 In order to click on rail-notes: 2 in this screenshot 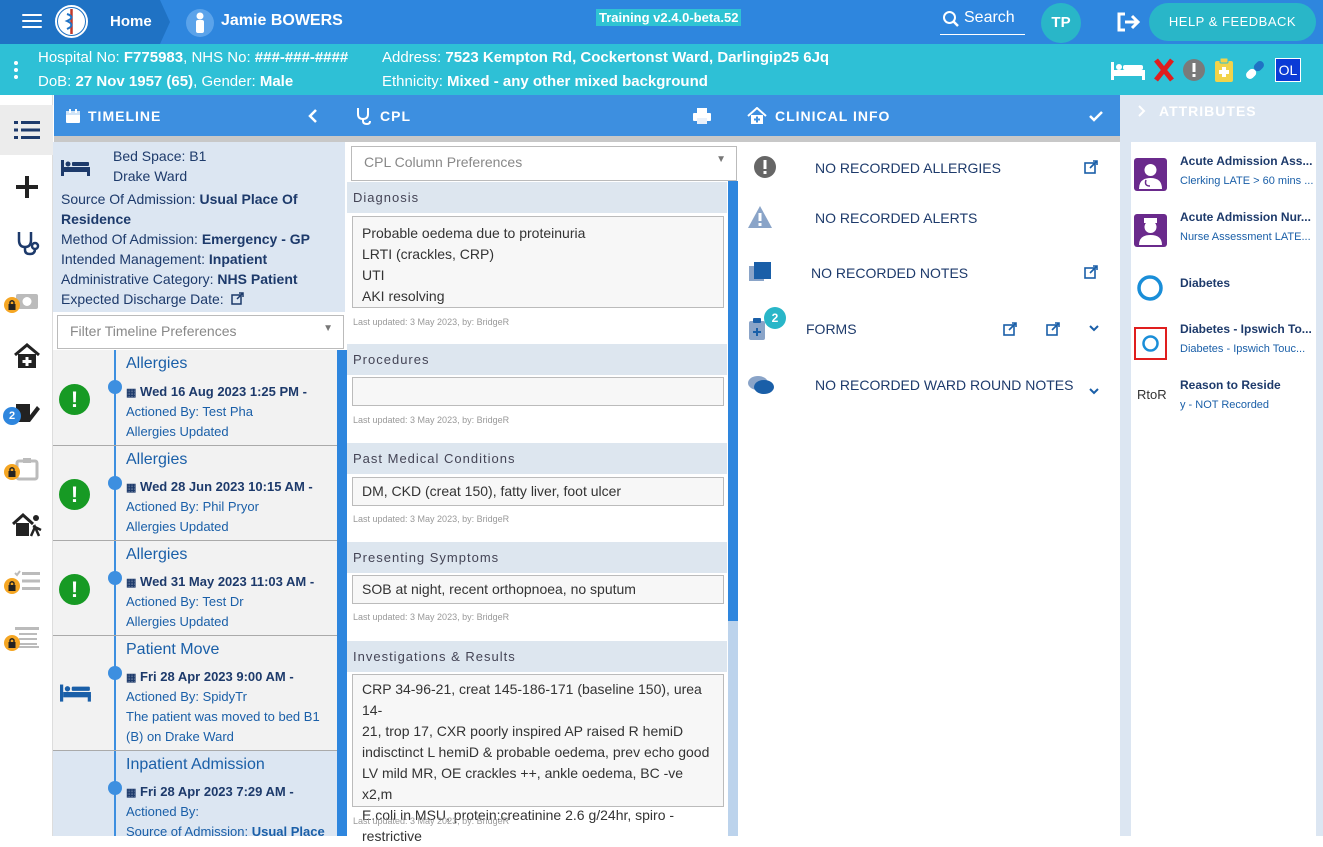, I will do `click(26, 413)`.